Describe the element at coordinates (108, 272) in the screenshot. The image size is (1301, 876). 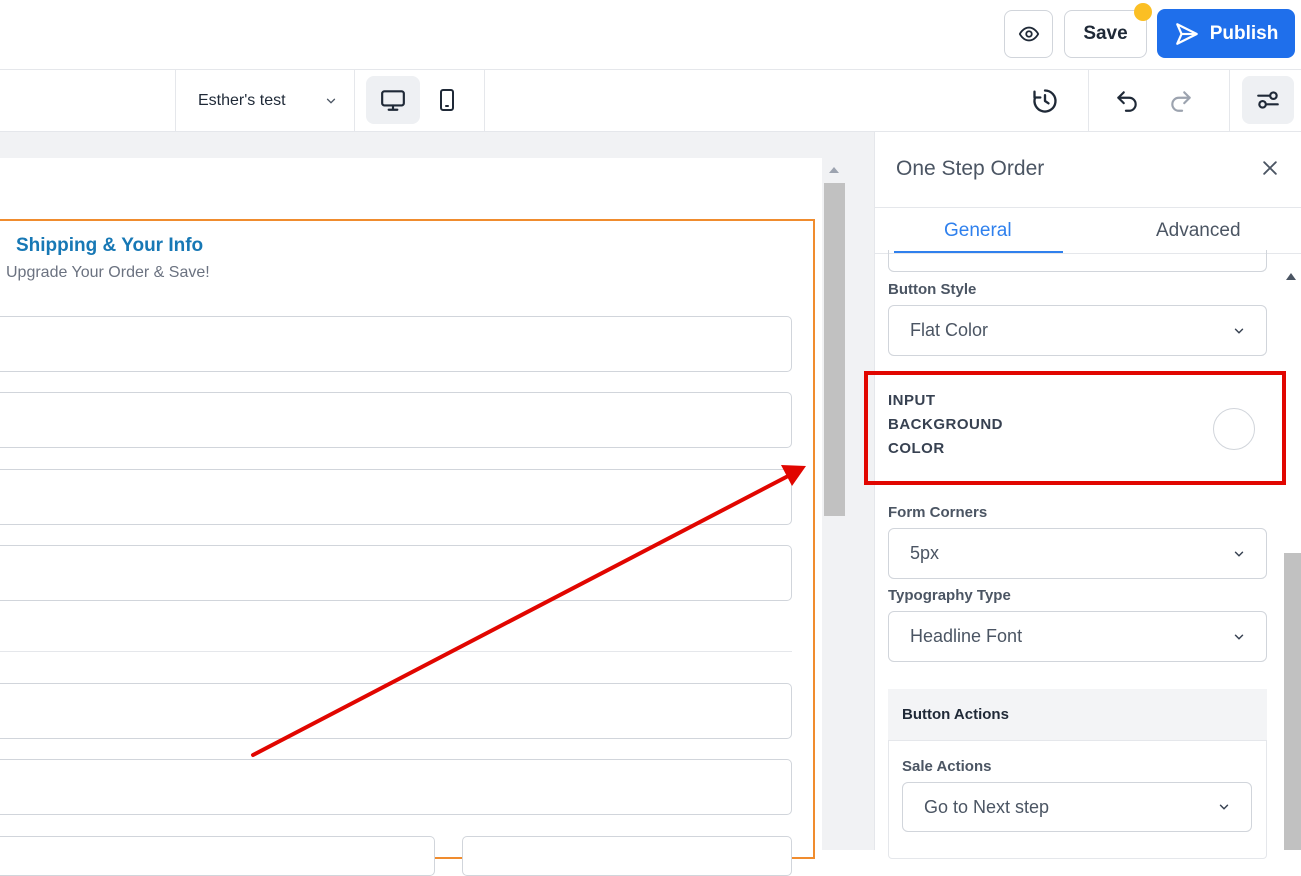
I see `form-subtitle: Upgrade Your Order & Save!` at that location.